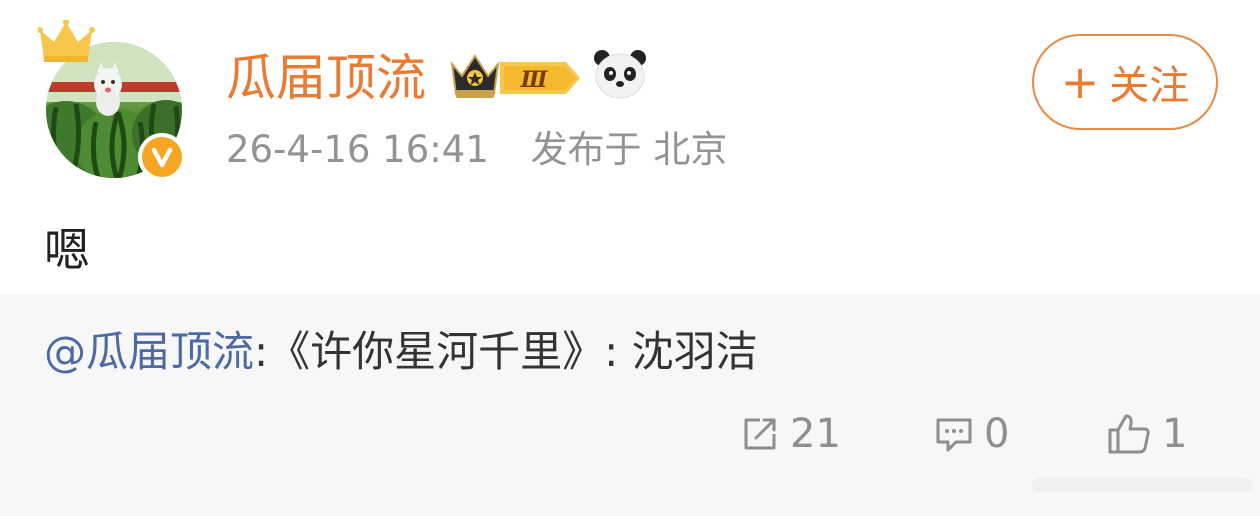  I want to click on repost-text: @瓜届顶流:《许你星河千里》: 沈羽洁, so click(401, 352).